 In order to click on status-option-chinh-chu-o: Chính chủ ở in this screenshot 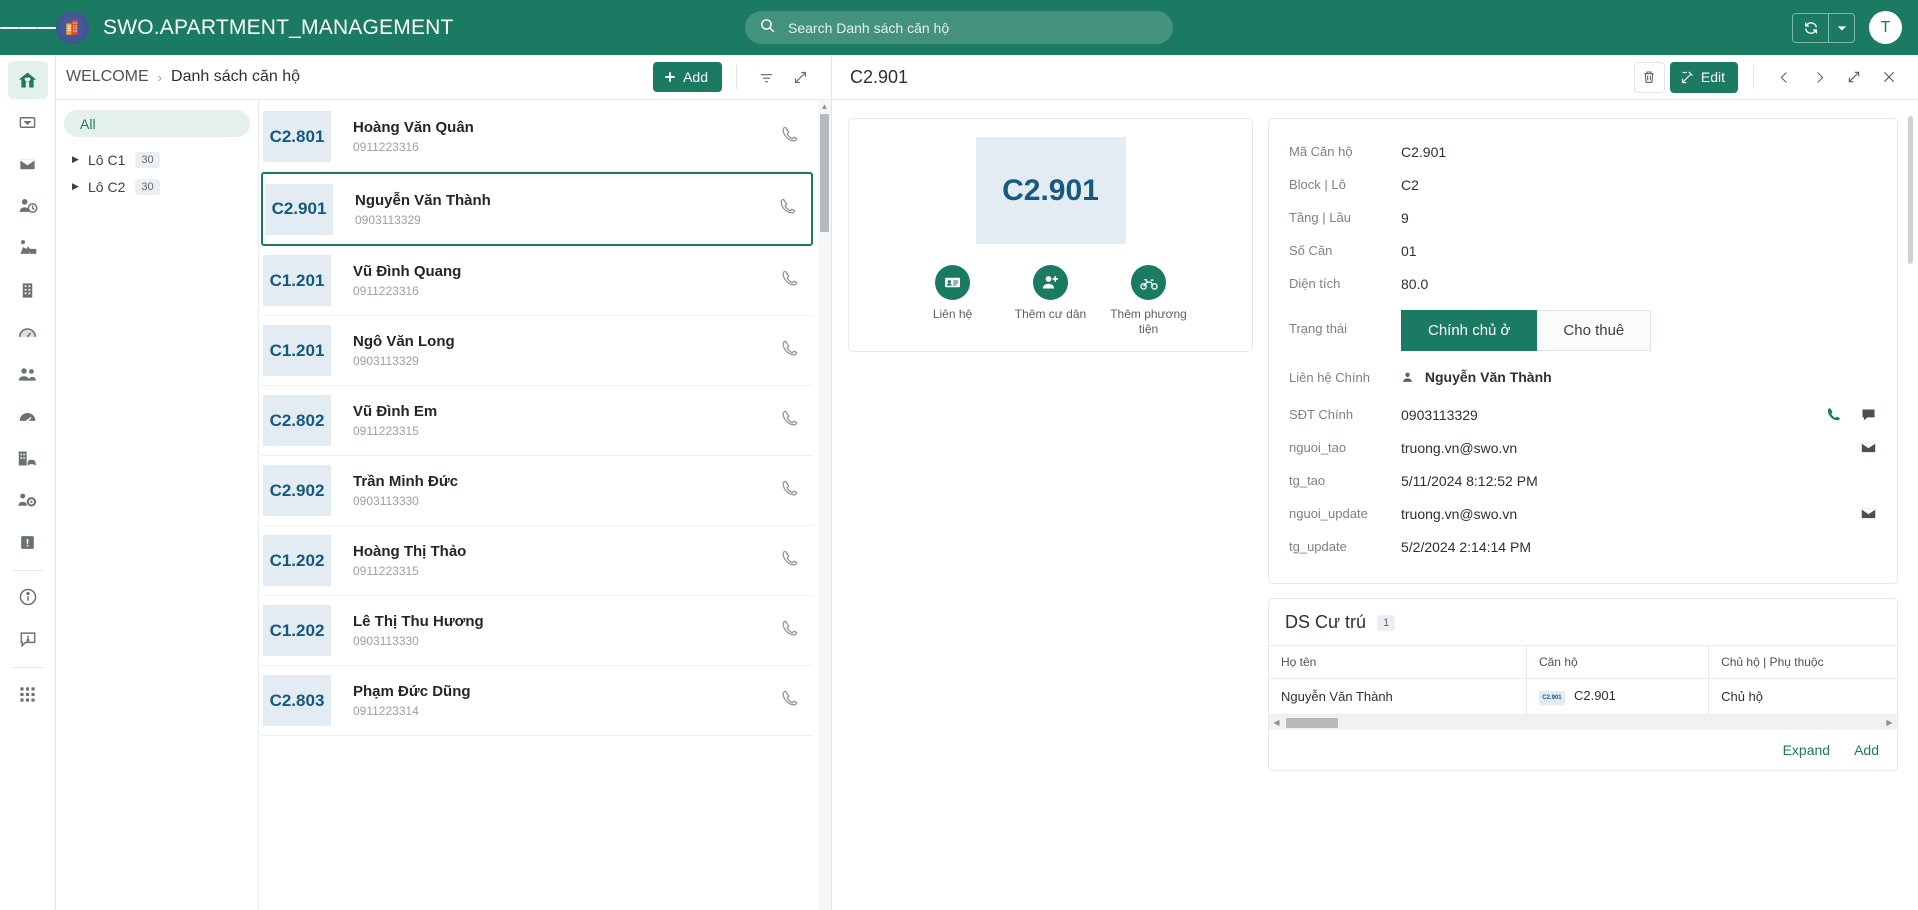, I will do `click(1469, 330)`.